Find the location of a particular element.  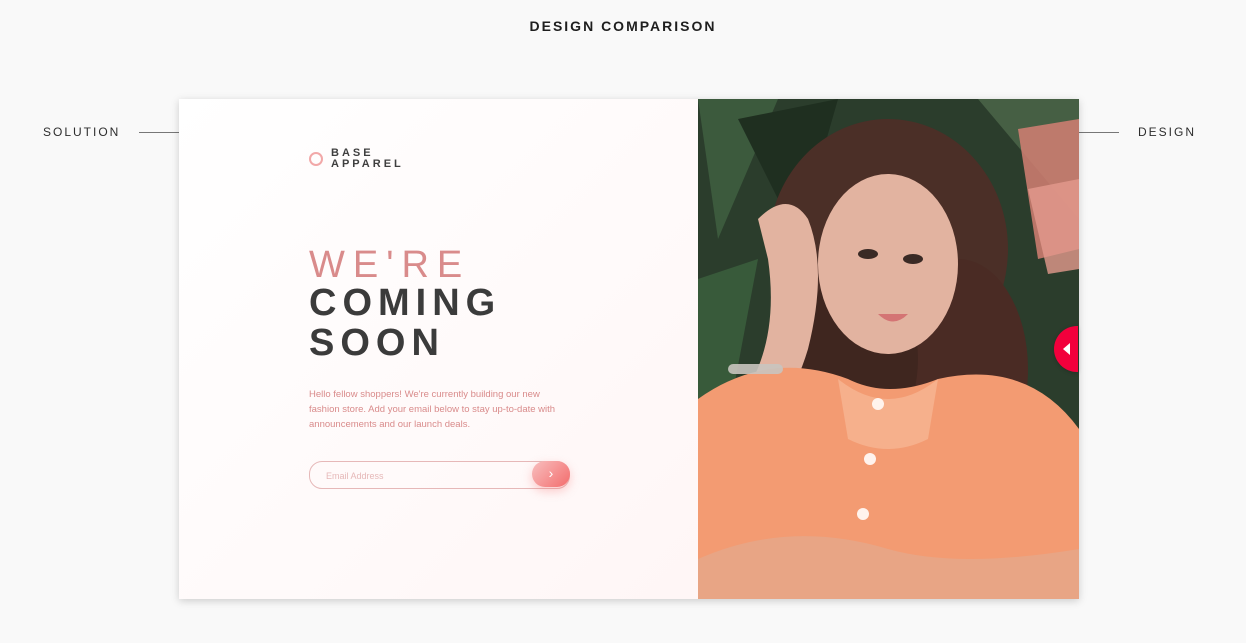

hero-line-coming: COMING is located at coordinates (405, 303).